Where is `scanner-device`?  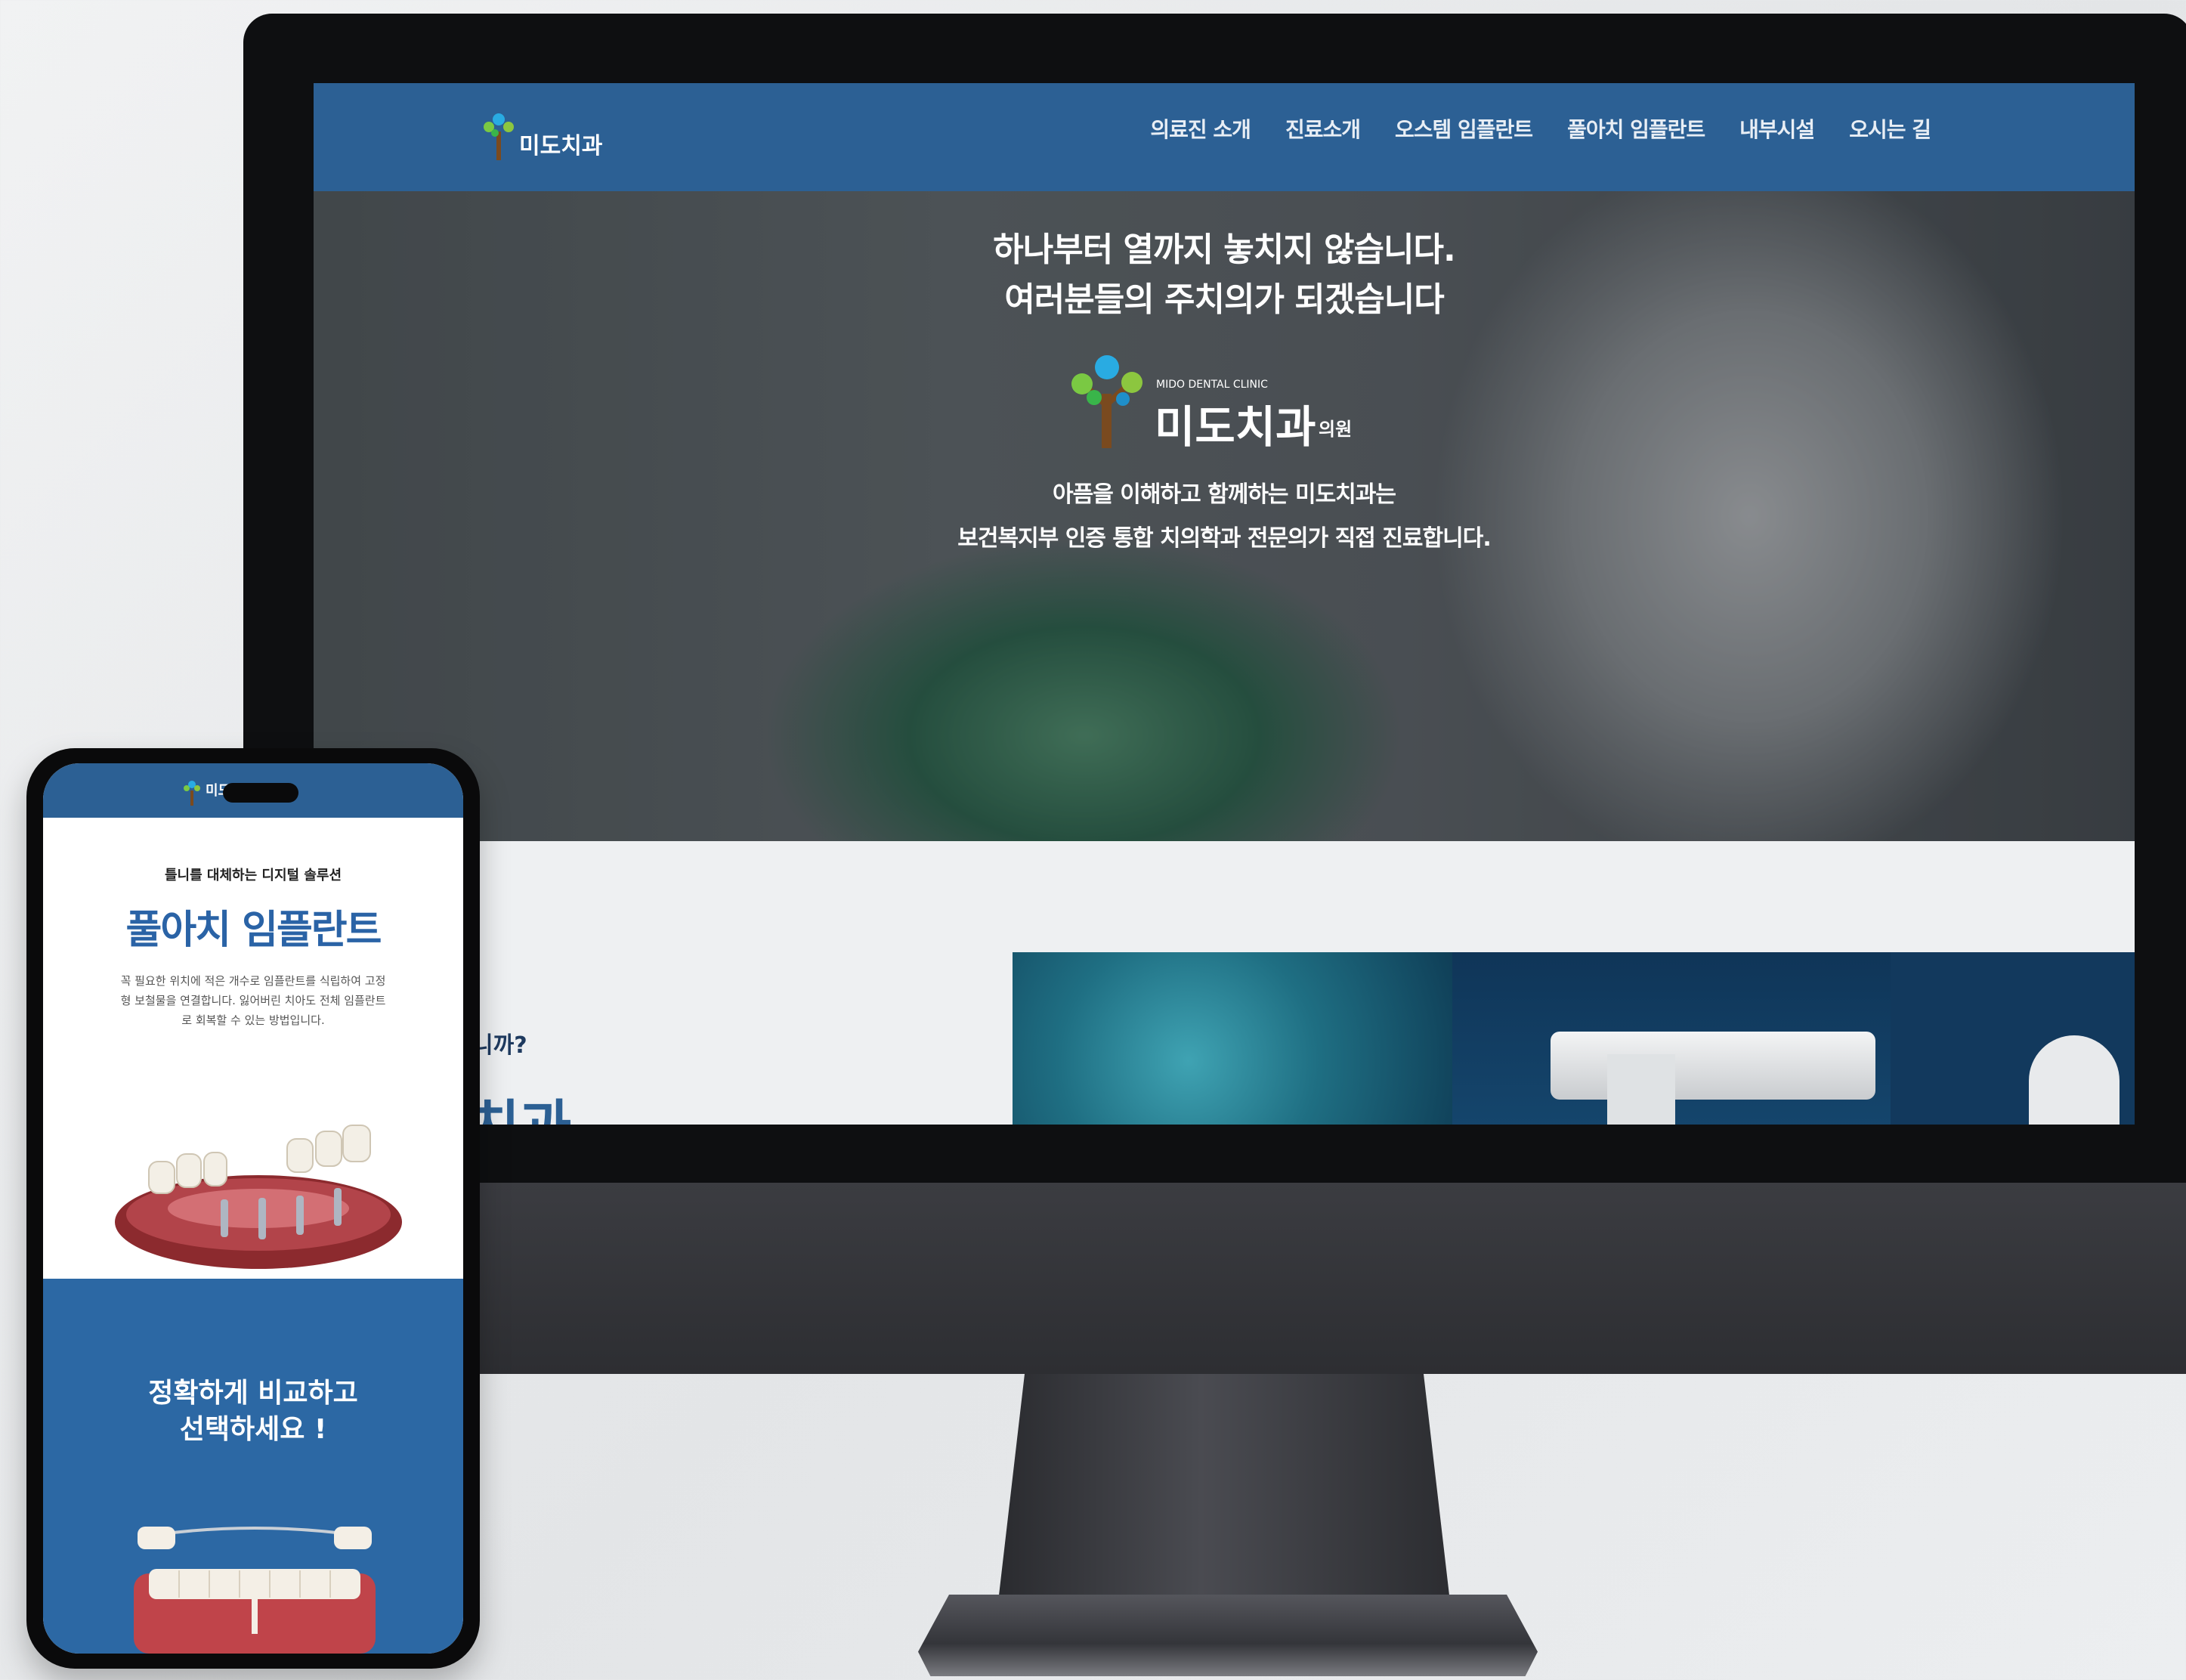 scanner-device is located at coordinates (1713, 1066).